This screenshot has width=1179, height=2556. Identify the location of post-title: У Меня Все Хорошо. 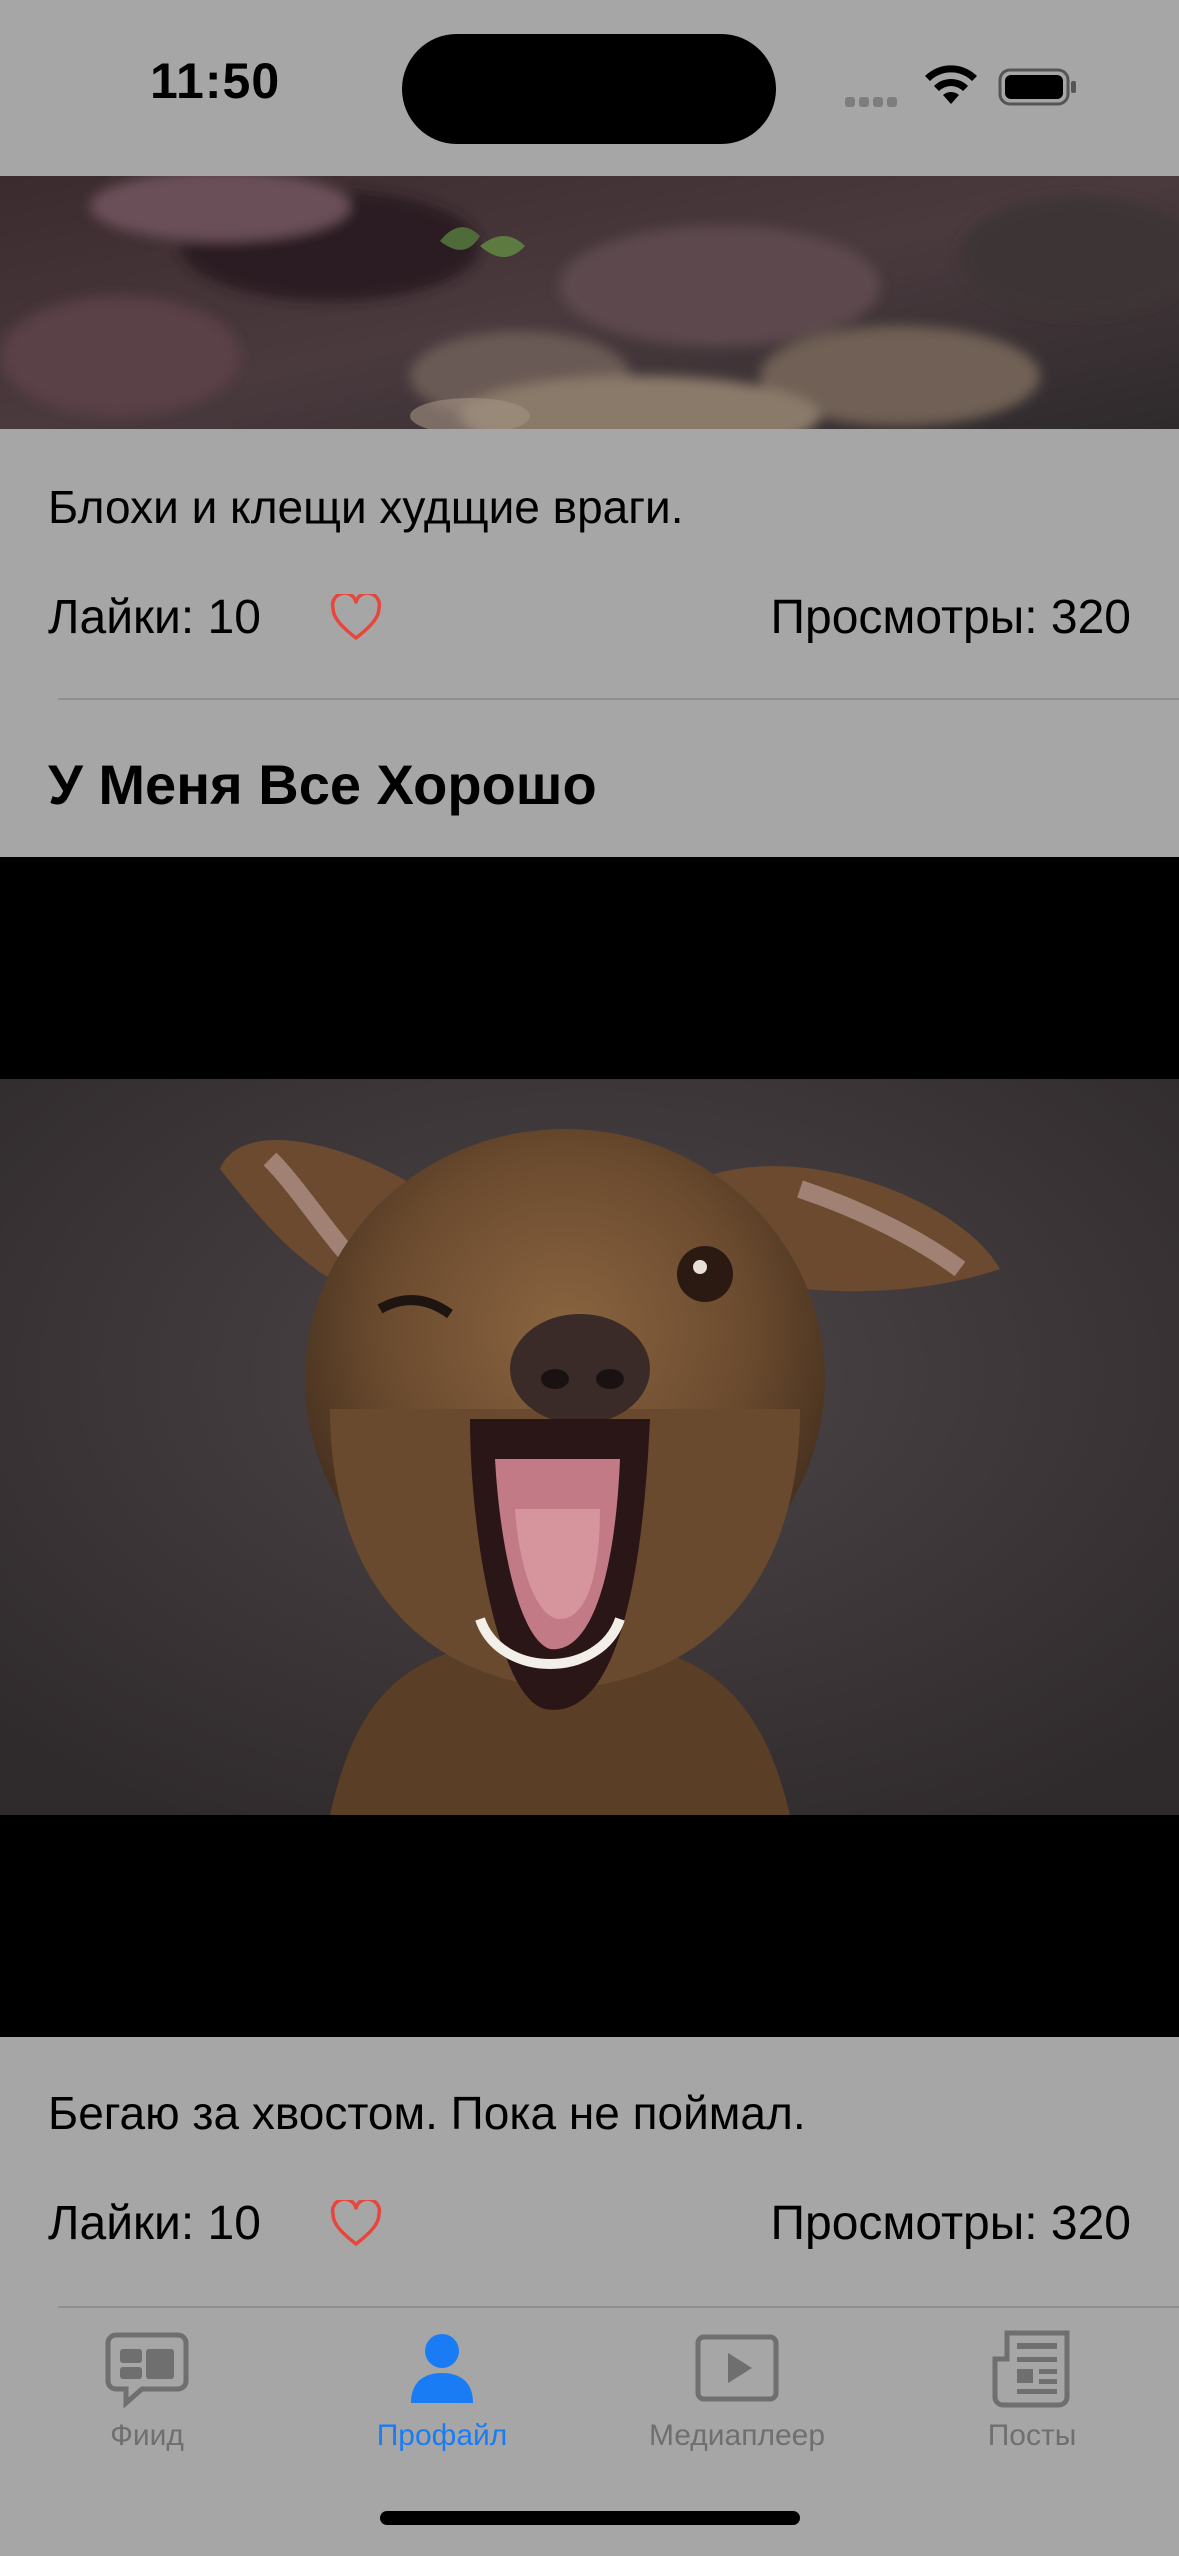
(322, 784).